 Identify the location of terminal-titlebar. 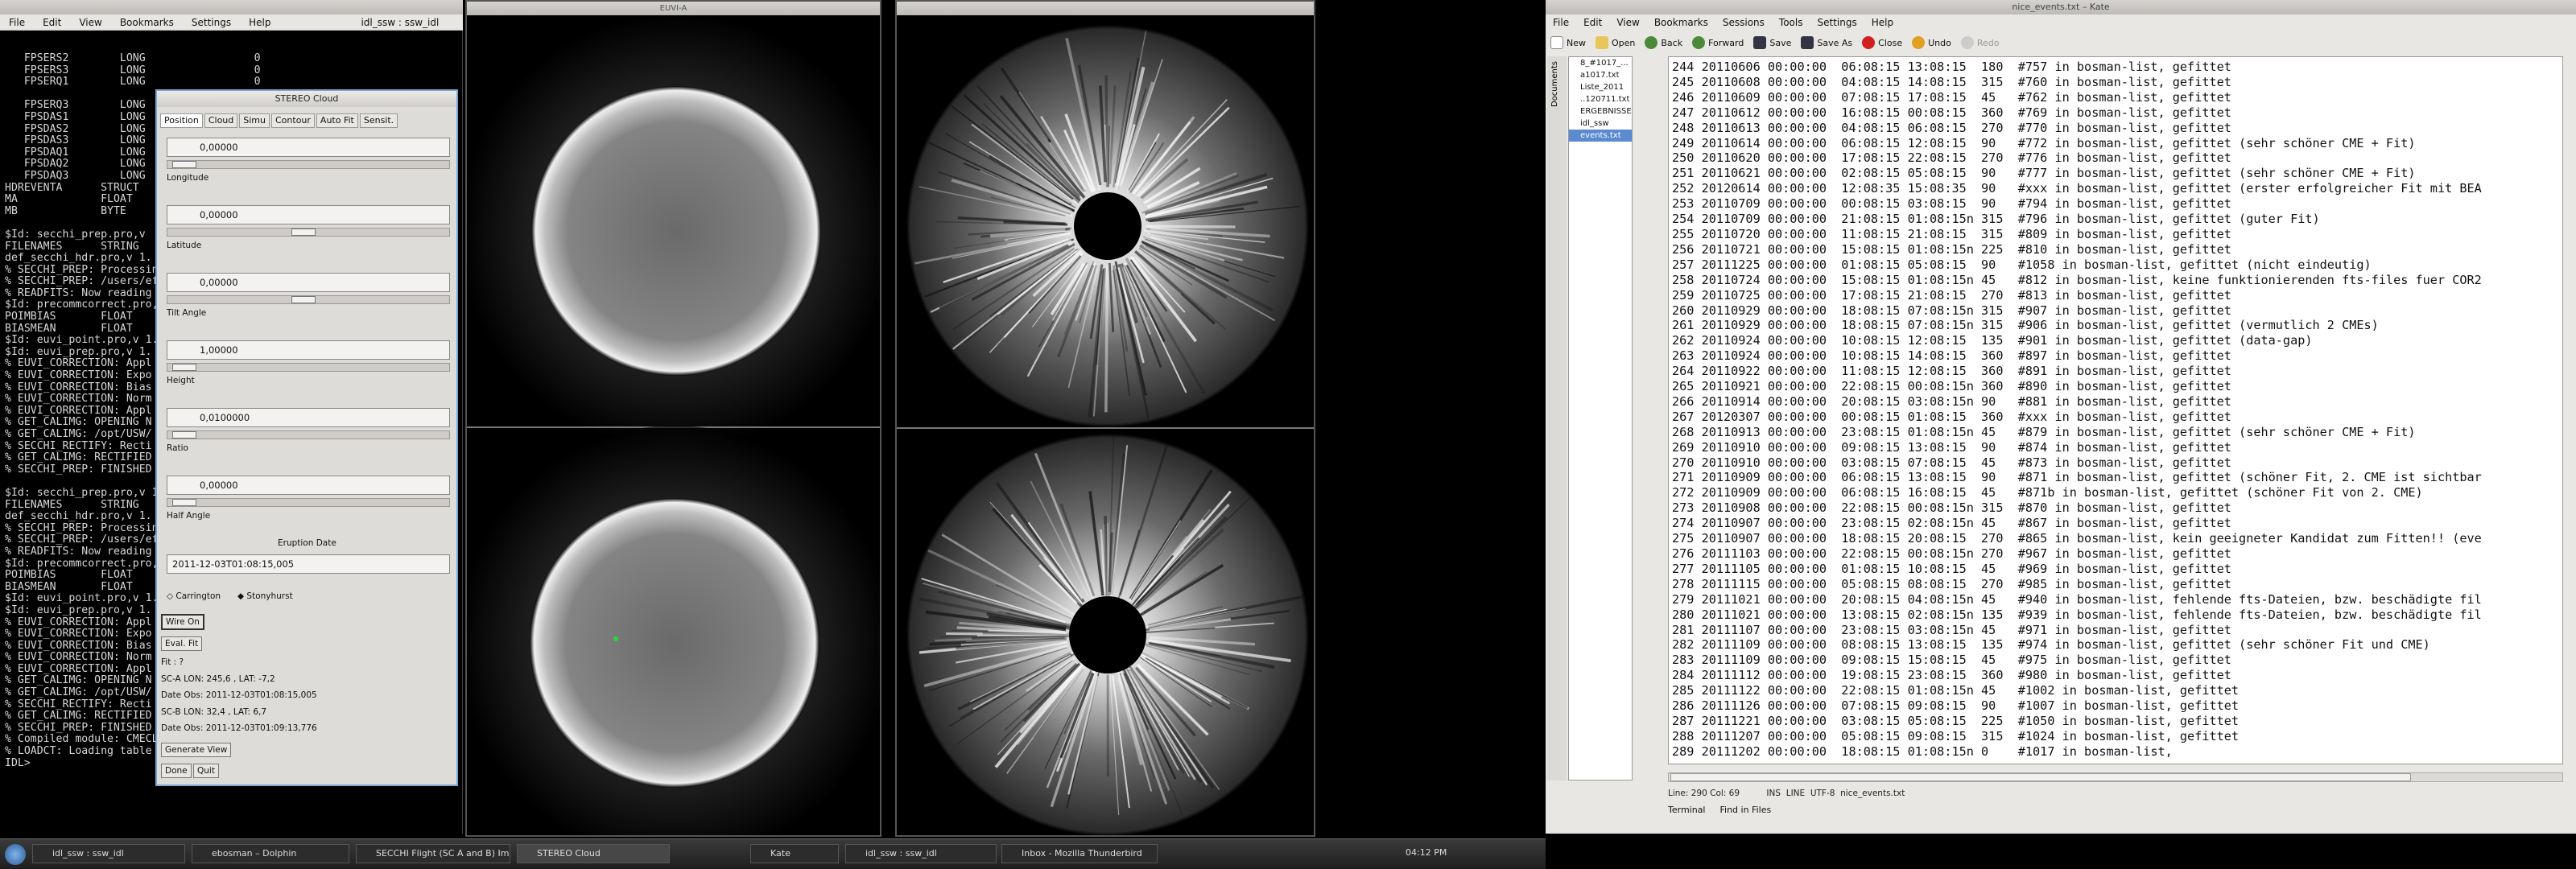
(231, 7).